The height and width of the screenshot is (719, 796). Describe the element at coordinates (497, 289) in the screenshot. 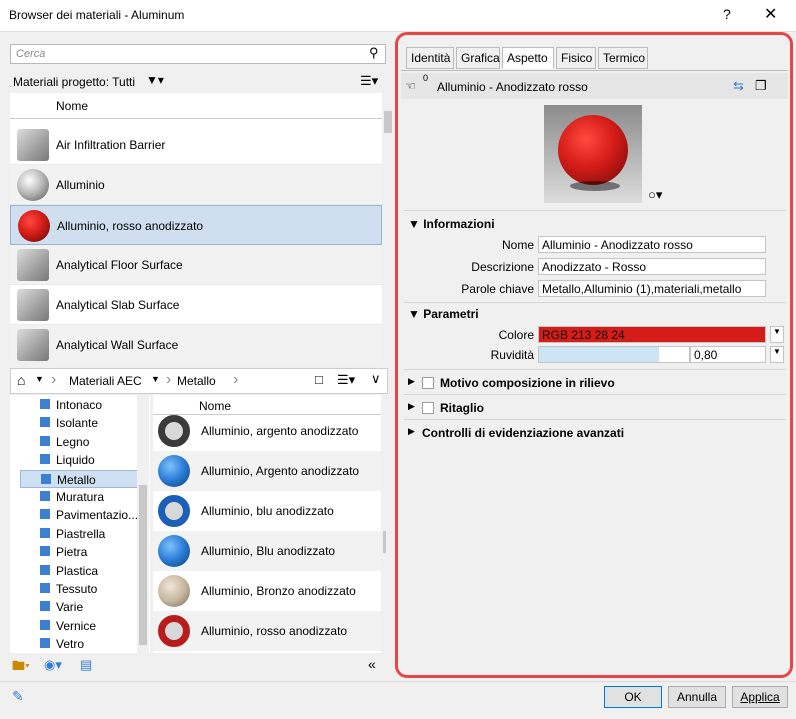

I see `keywords-label: Parole chiave` at that location.